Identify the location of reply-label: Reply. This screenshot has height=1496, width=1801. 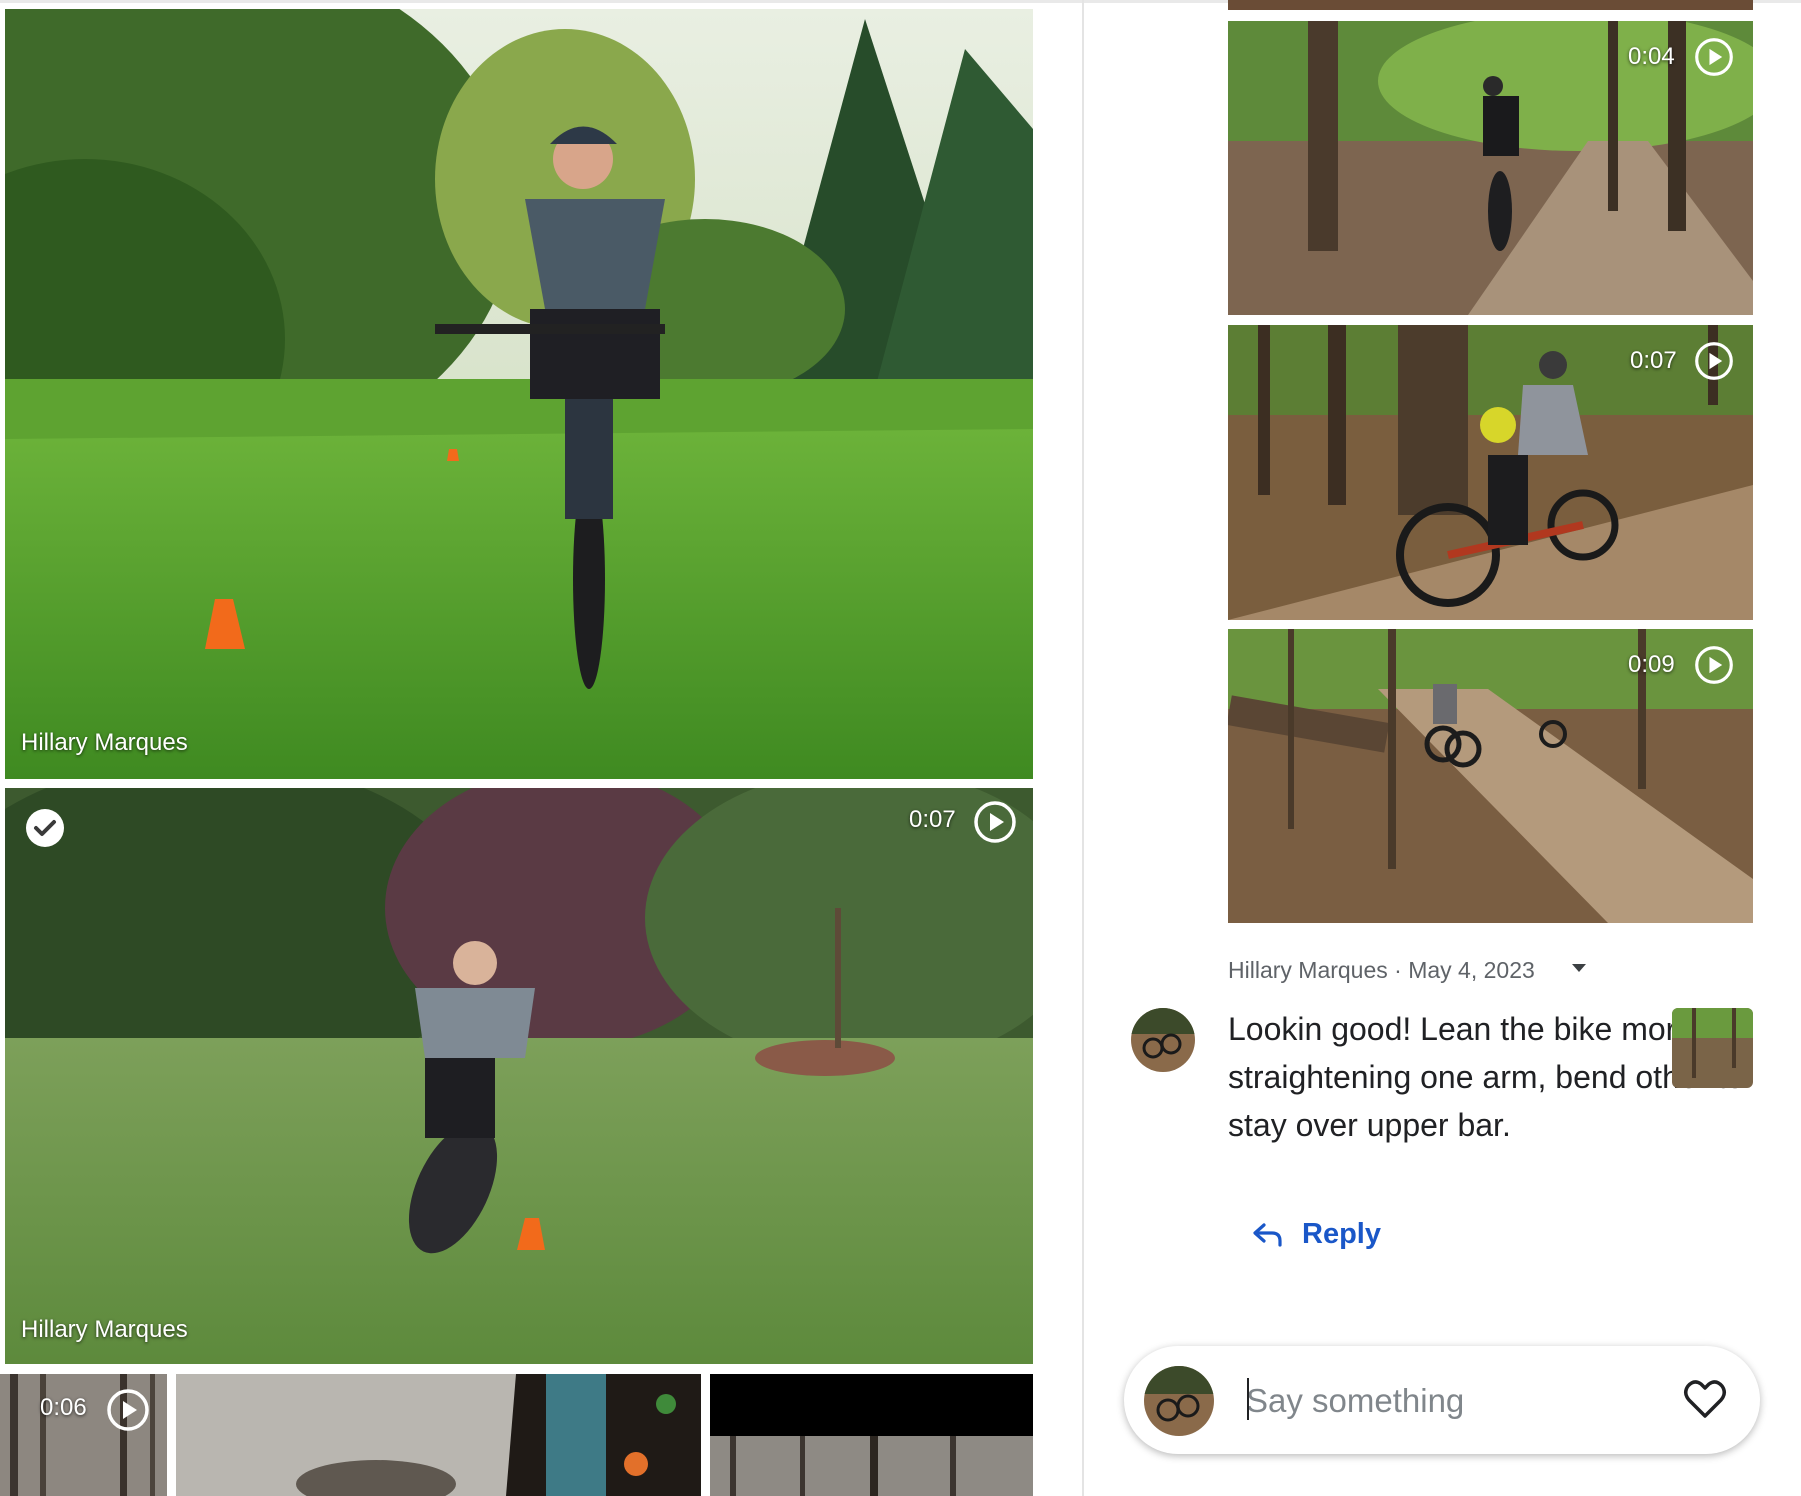
(1341, 1234).